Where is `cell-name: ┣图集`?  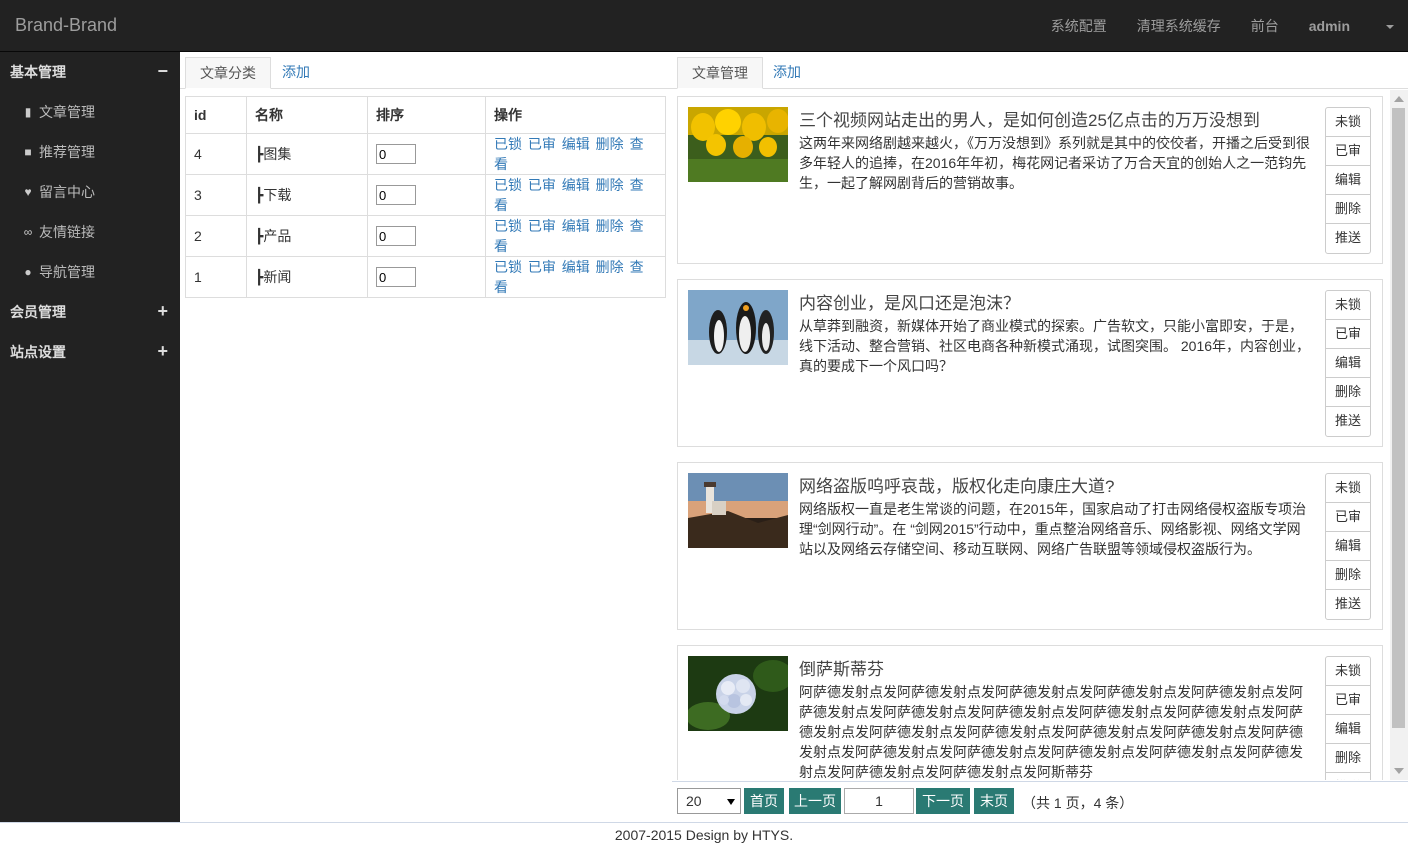
cell-name: ┣图集 is located at coordinates (307, 154).